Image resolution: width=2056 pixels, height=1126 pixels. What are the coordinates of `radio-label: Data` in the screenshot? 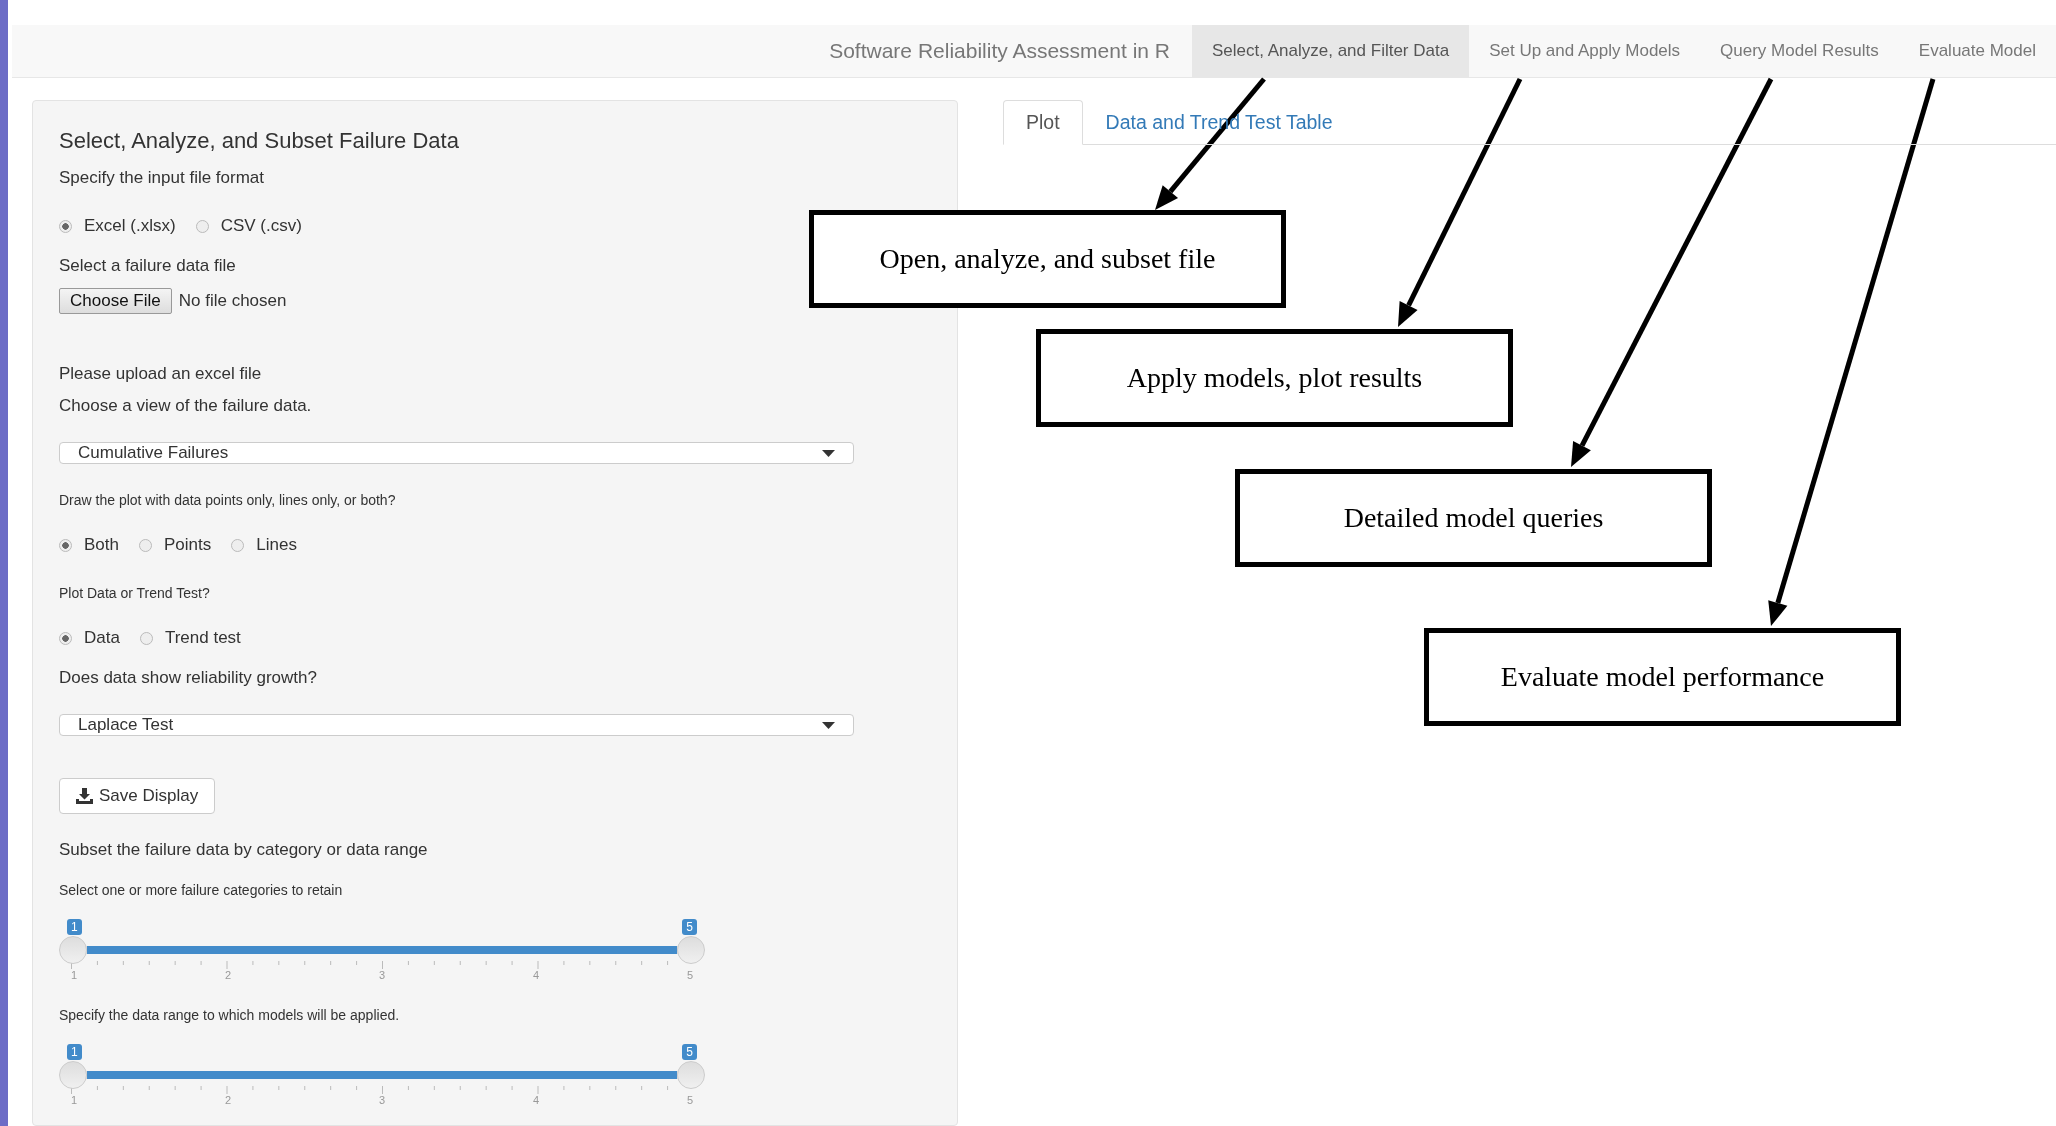 It's located at (102, 638).